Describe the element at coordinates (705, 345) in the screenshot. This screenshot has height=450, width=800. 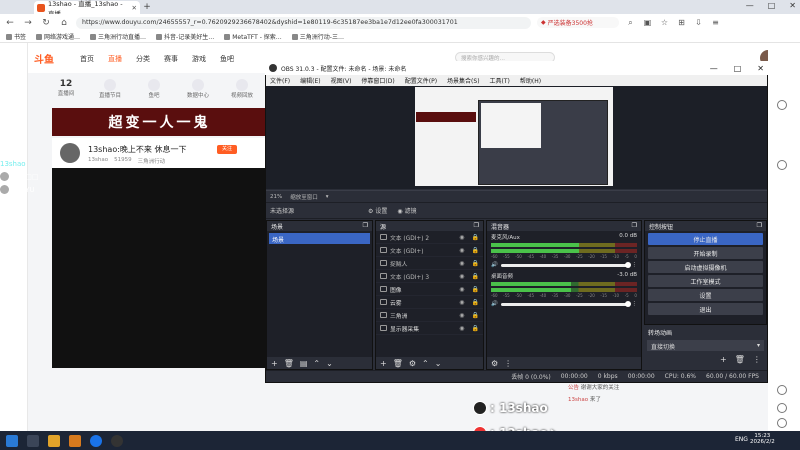
I see `transition-select: 直接切换 ▾` at that location.